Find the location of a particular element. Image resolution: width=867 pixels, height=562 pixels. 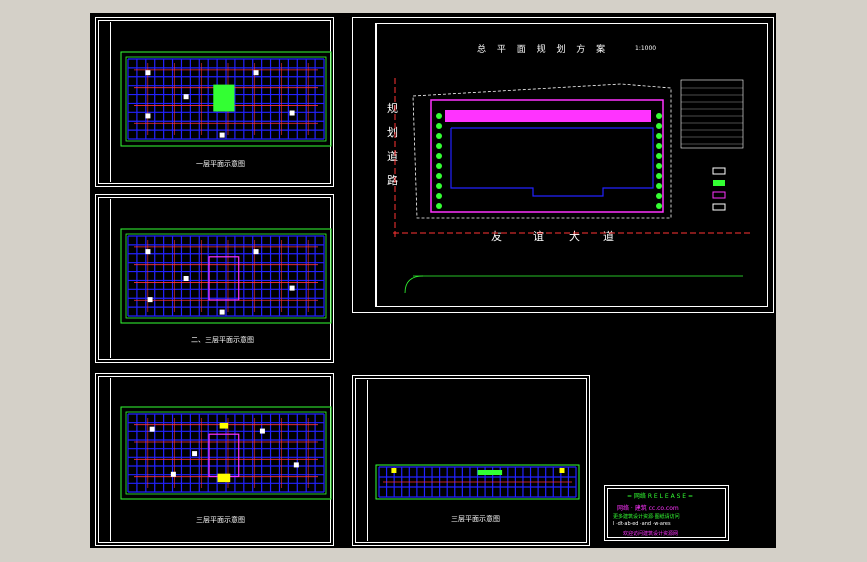

floor-plan-long is located at coordinates (477, 482).